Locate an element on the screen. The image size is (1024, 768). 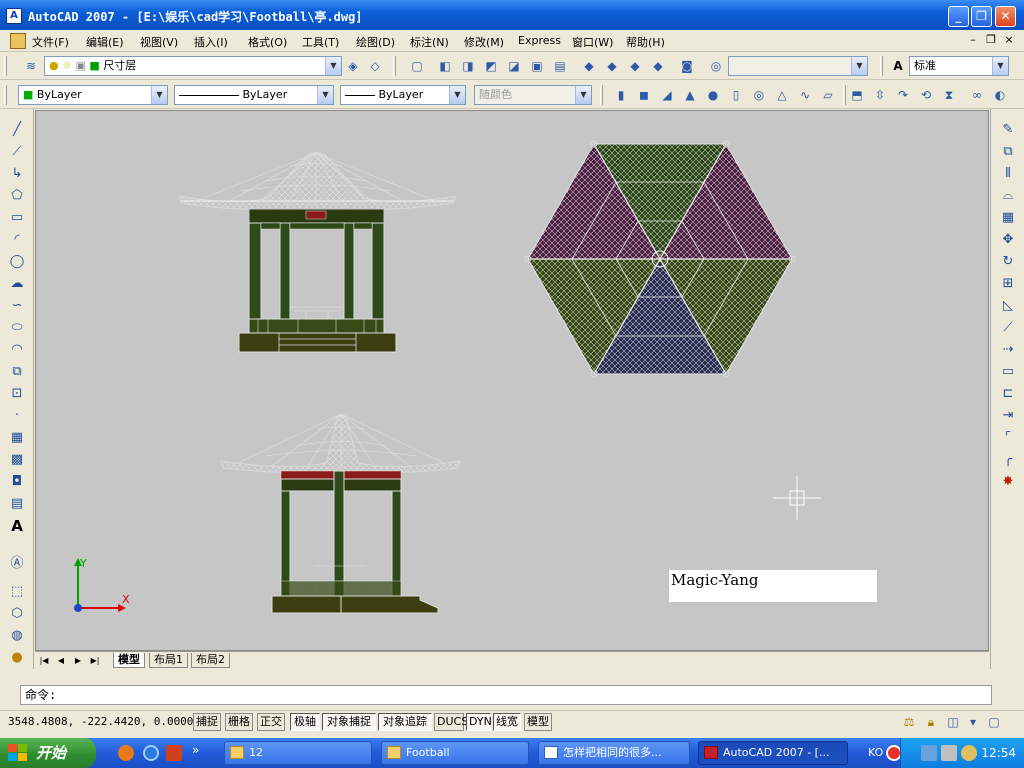
rotate-icon: ↻ is located at coordinates (1008, 262).